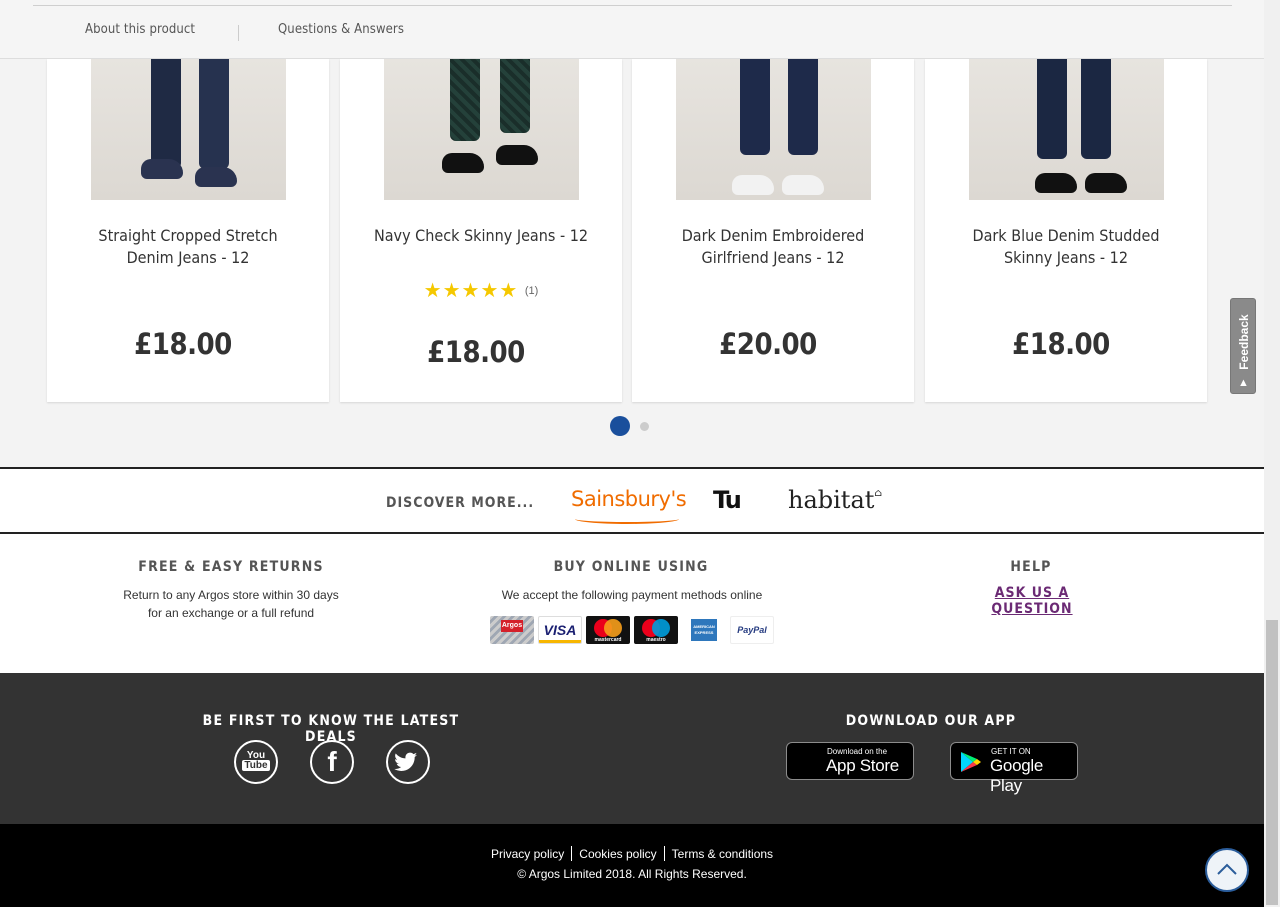 The height and width of the screenshot is (907, 1280). Describe the element at coordinates (608, 630) in the screenshot. I see `mastercard-icon: mastercard` at that location.